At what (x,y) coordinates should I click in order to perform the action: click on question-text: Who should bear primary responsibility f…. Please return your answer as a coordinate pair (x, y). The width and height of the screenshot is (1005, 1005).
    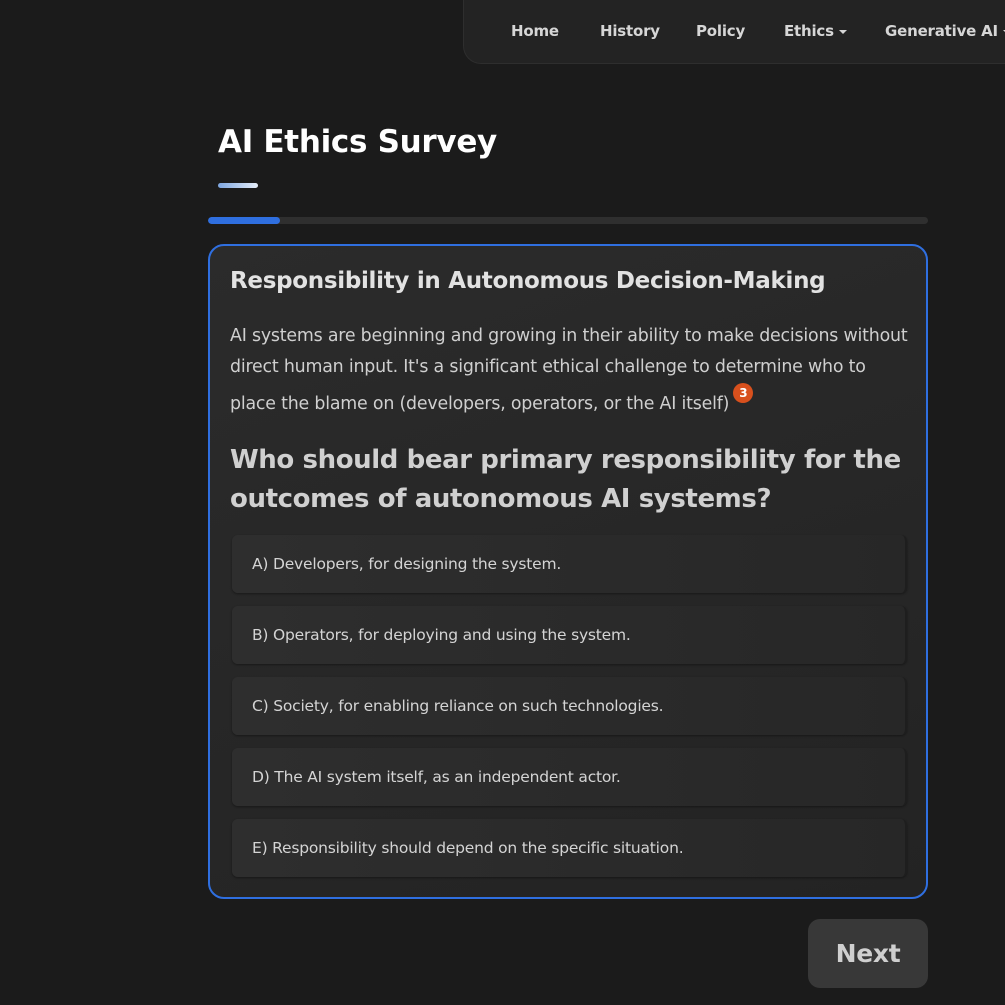
    Looking at the image, I should click on (565, 479).